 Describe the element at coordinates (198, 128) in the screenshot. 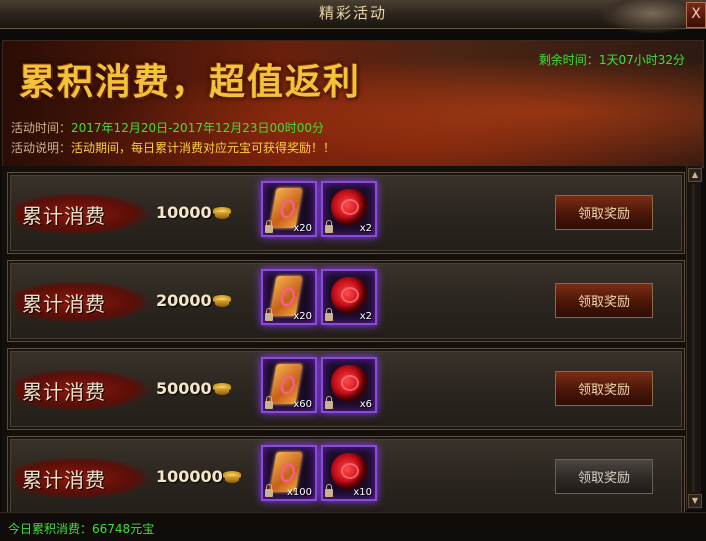

I see `event-time-value: 2017年12月20日-2017年12月23日00时00分` at that location.